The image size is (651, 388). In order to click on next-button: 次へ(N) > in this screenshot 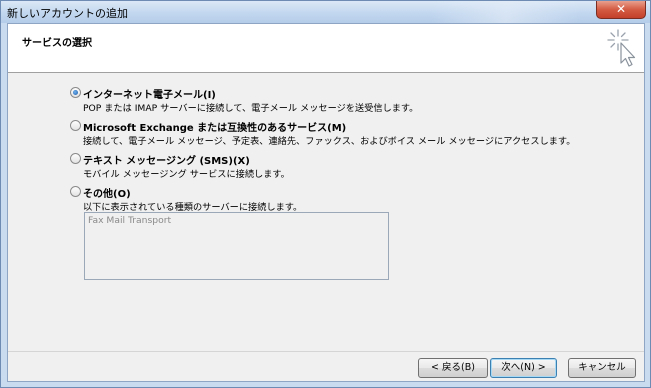, I will do `click(523, 368)`.